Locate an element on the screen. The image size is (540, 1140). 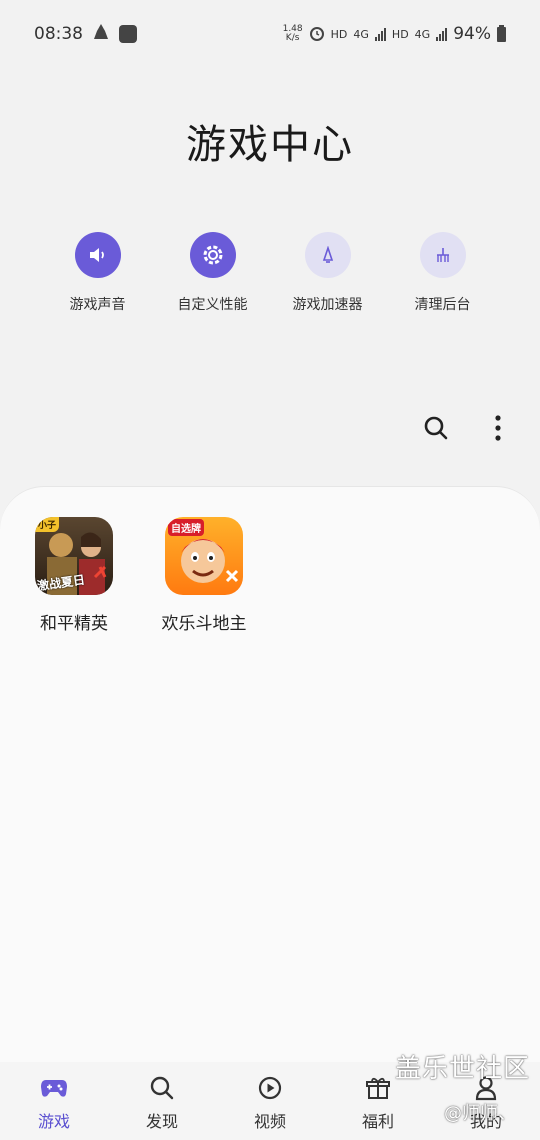
tool-label: 游戏加速器 is located at coordinates (327, 305).